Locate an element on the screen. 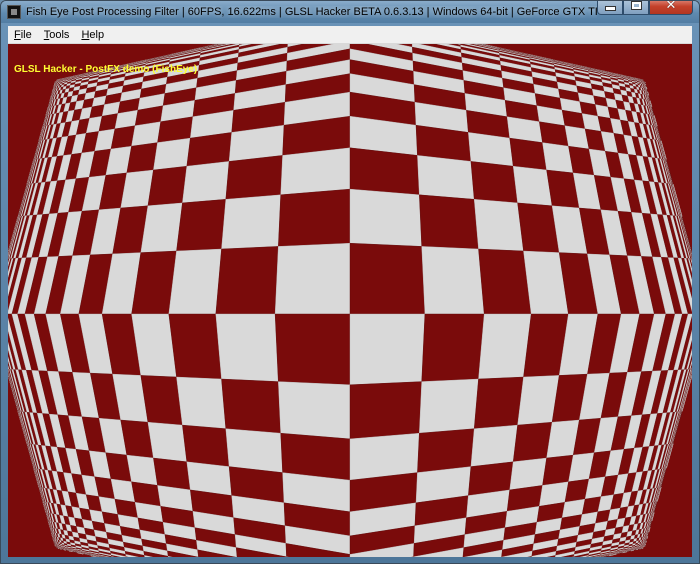 This screenshot has width=700, height=564. menu-tools: Tools is located at coordinates (57, 35).